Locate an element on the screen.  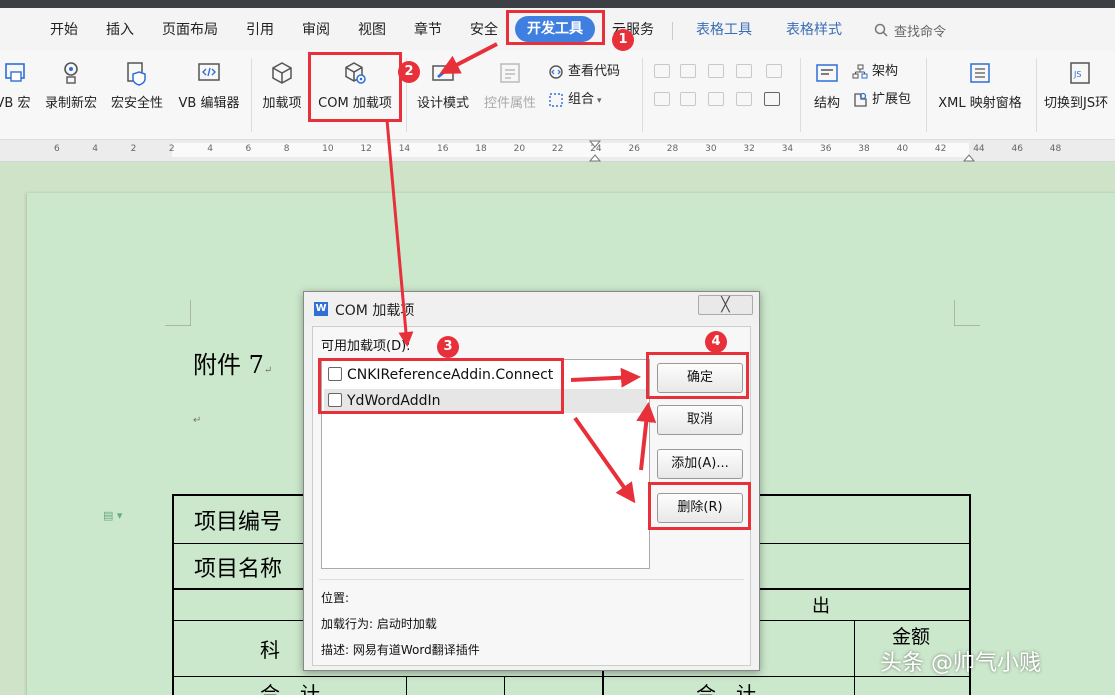
view-code-button: 查看代码 is located at coordinates (584, 72).